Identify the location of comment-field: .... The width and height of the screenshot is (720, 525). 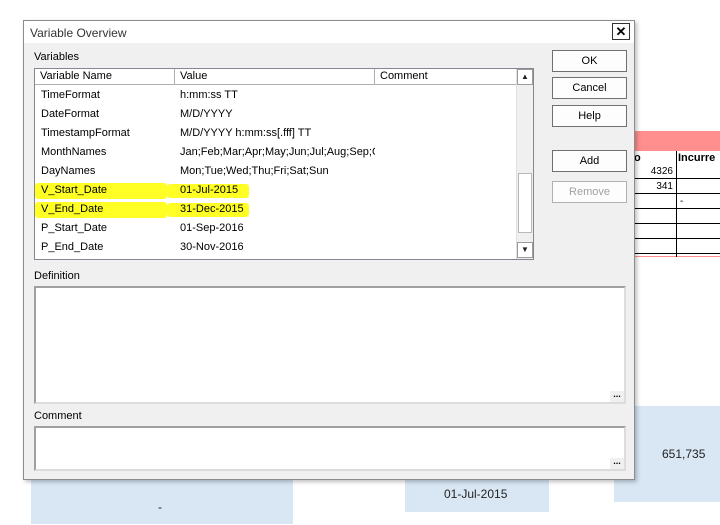
(330, 448).